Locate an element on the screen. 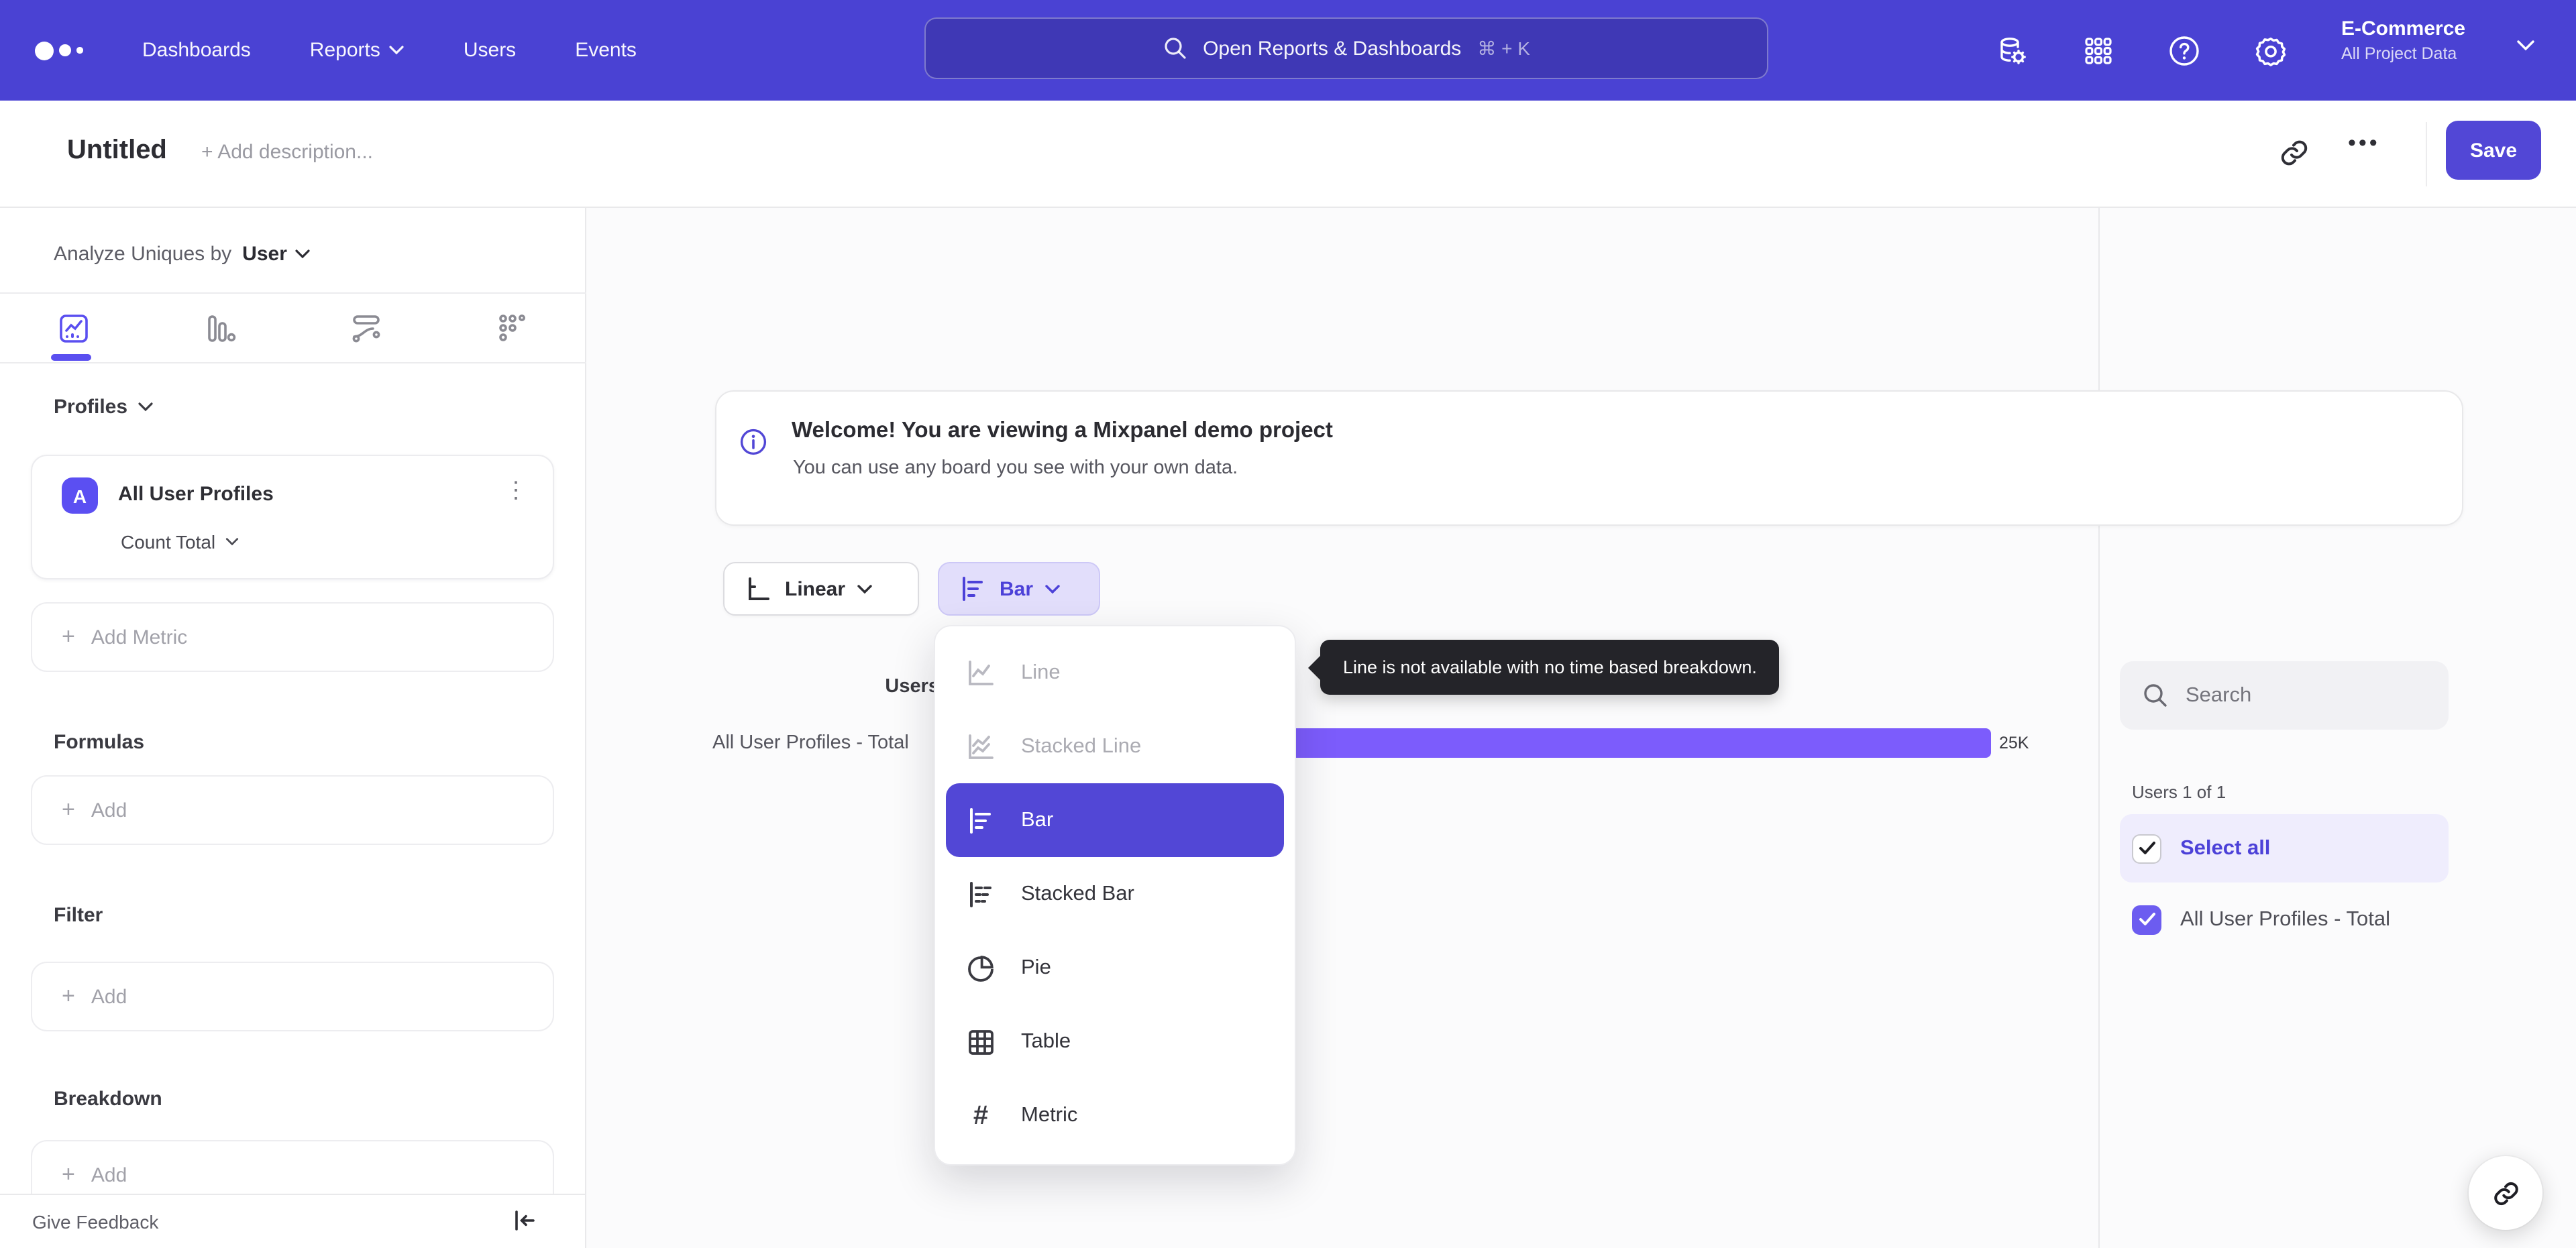 This screenshot has width=2576, height=1248. column-header-users: Users is located at coordinates (912, 686).